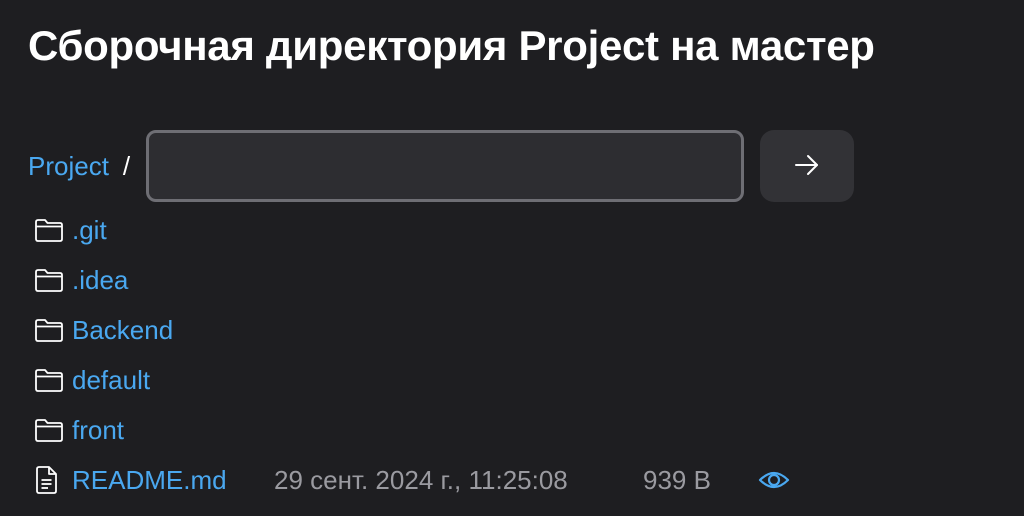 The width and height of the screenshot is (1024, 516). Describe the element at coordinates (677, 479) in the screenshot. I see `file-size: 939 B` at that location.